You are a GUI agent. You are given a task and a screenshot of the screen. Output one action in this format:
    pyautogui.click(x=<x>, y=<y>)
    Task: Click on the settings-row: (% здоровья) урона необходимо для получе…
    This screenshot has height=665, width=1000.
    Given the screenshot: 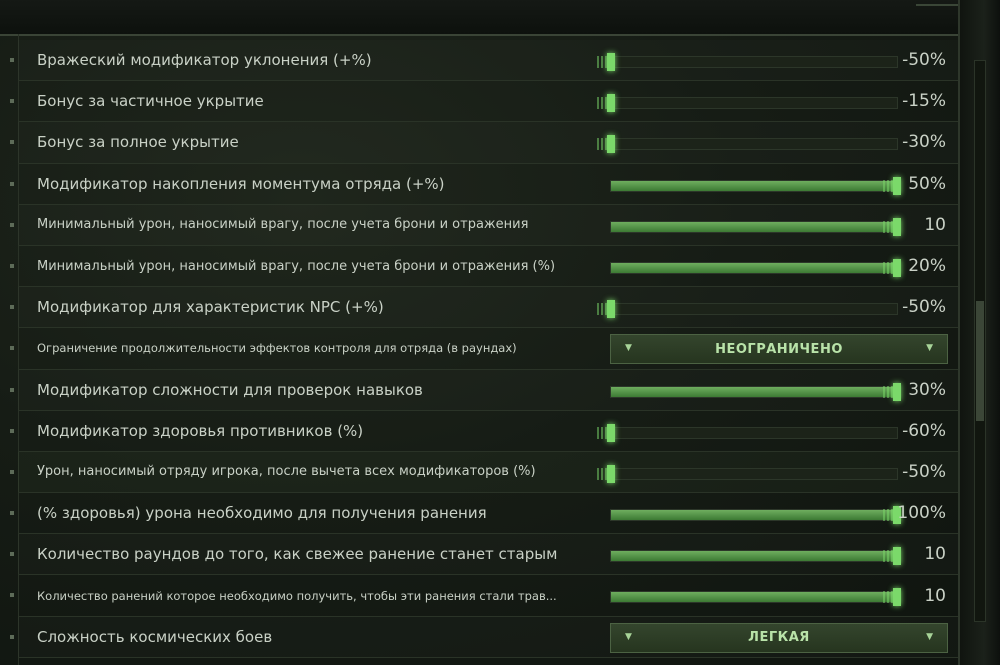 What is the action you would take?
    pyautogui.click(x=484, y=514)
    